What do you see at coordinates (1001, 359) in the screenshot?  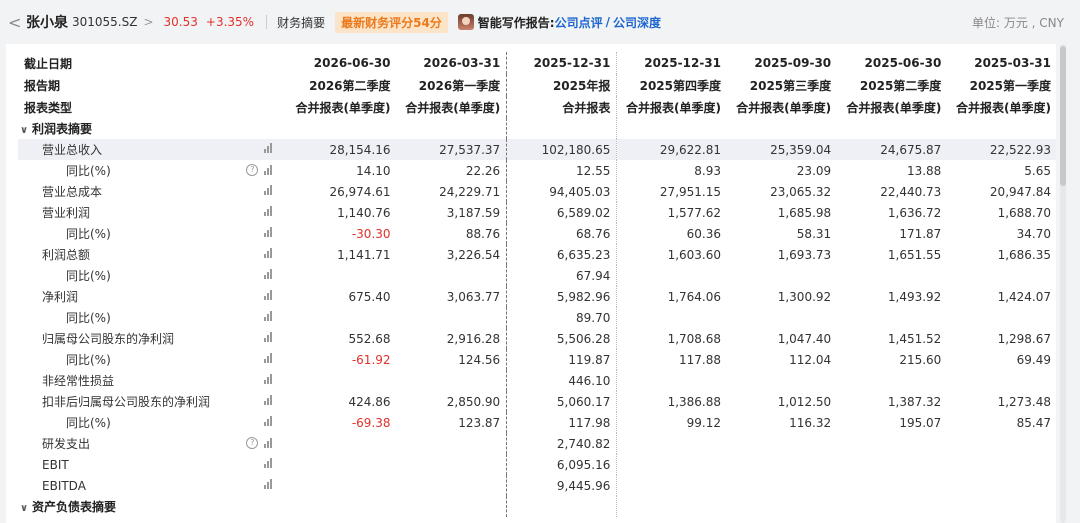 I see `value-cell: 69.49` at bounding box center [1001, 359].